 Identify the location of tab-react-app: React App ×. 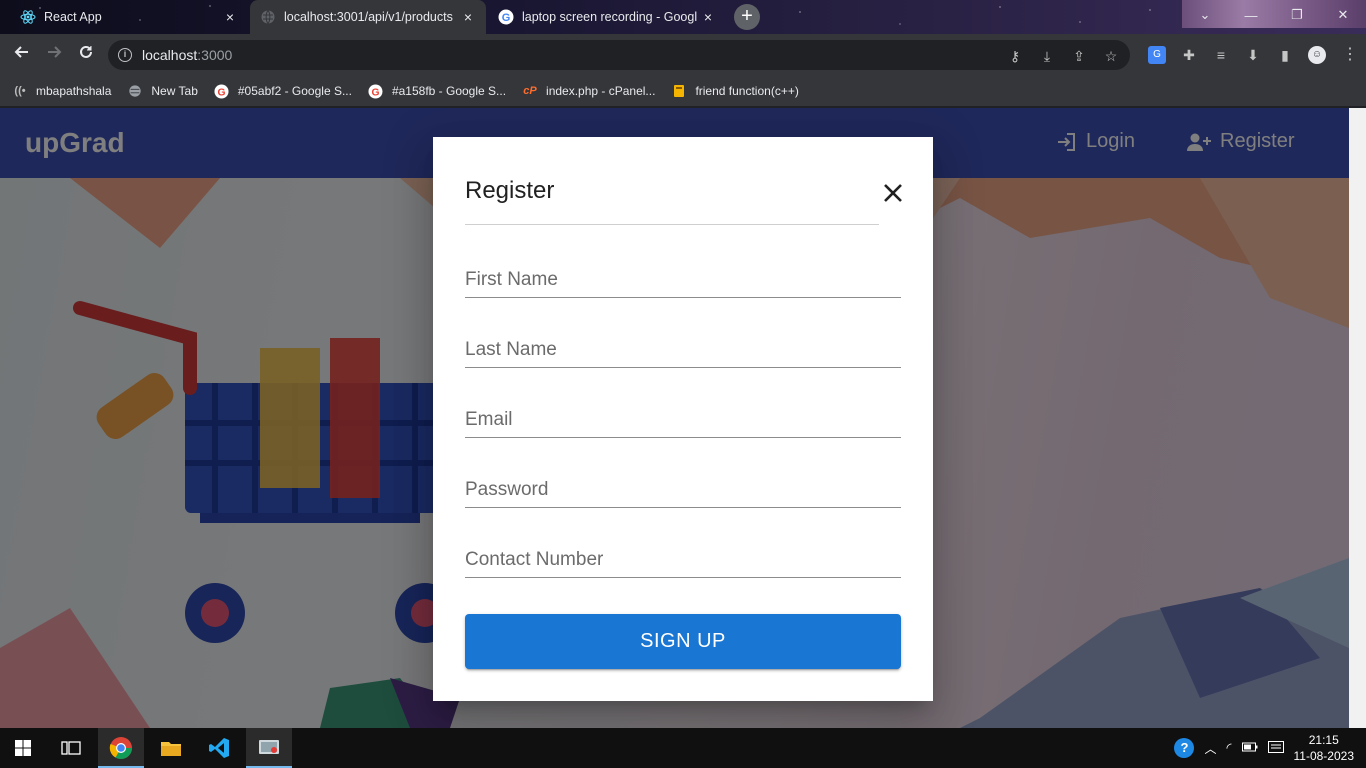
(129, 17).